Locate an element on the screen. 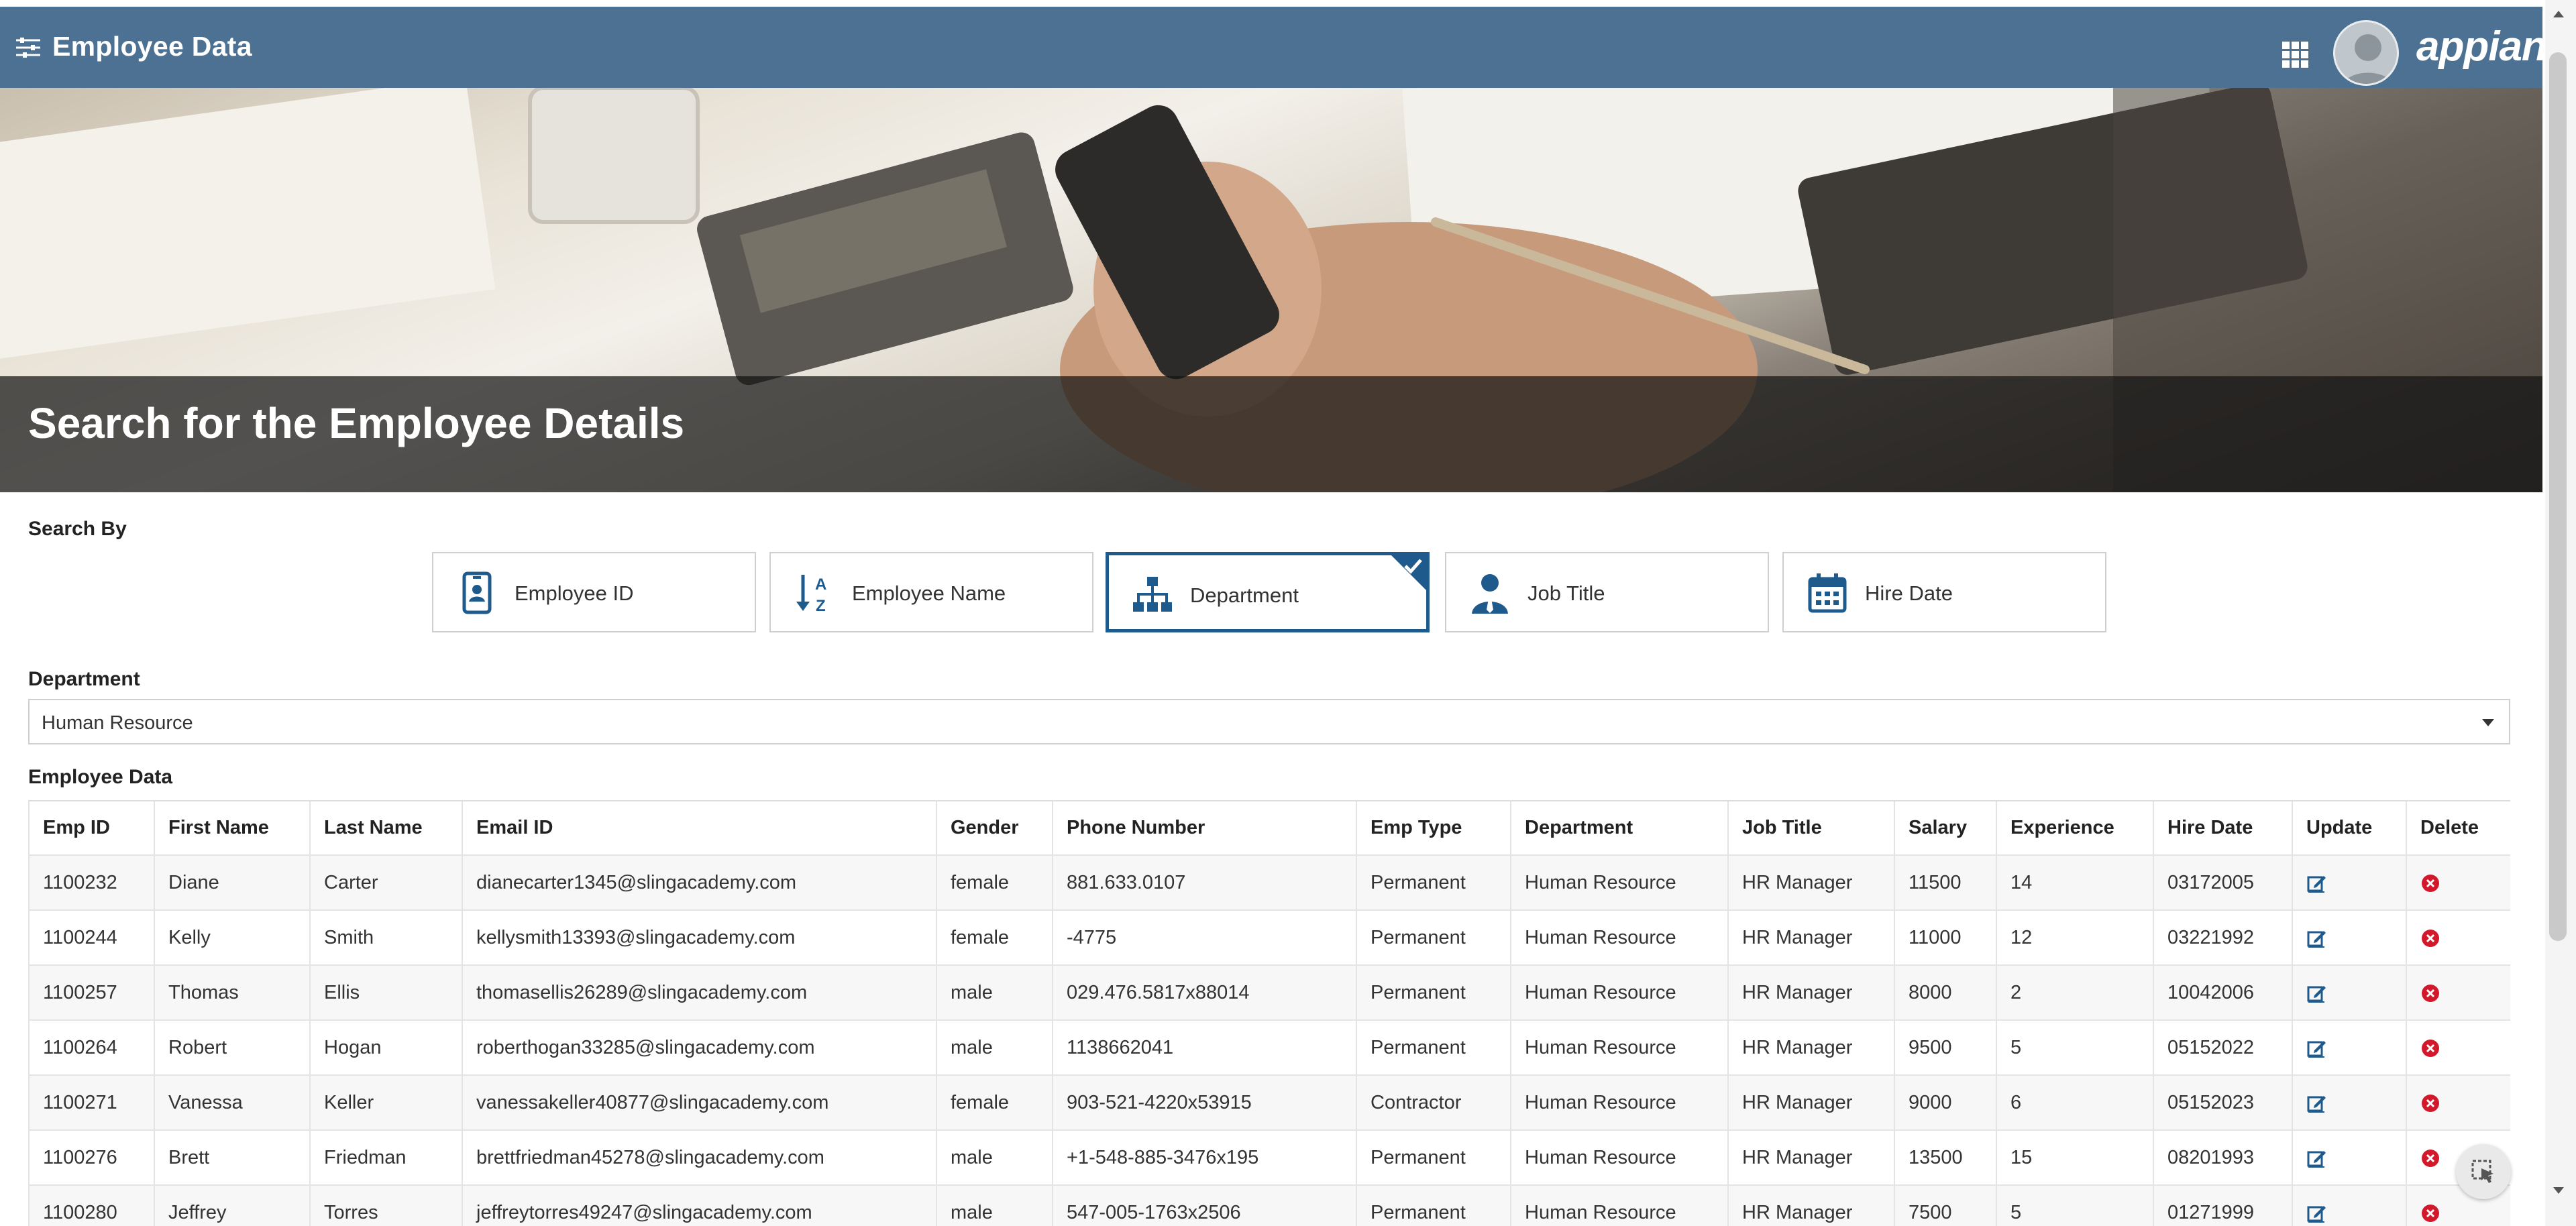  employee-data-label: Employee Data is located at coordinates (100, 777).